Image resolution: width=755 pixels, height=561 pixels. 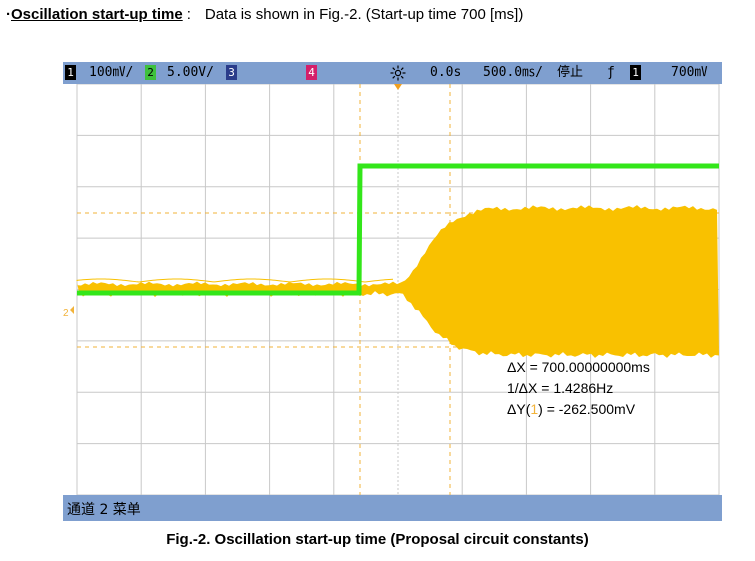 What do you see at coordinates (689, 72) in the screenshot?
I see `trigger-level: 700㎷` at bounding box center [689, 72].